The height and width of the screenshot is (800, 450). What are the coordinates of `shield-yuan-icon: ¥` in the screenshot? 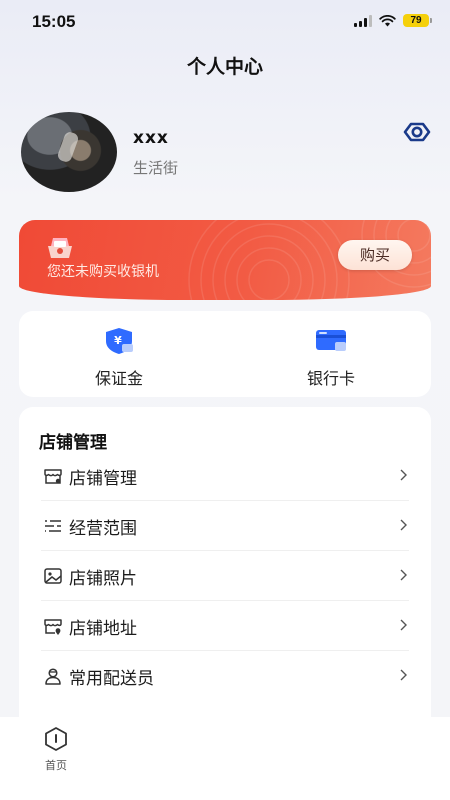 It's located at (119, 341).